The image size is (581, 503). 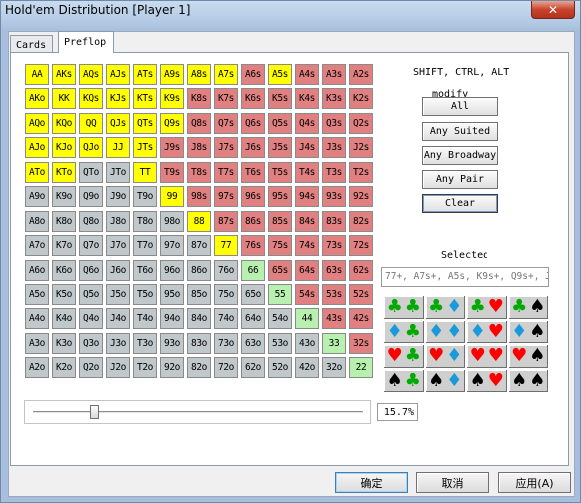 What do you see at coordinates (199, 294) in the screenshot?
I see `hand-cell-85o: 85o` at bounding box center [199, 294].